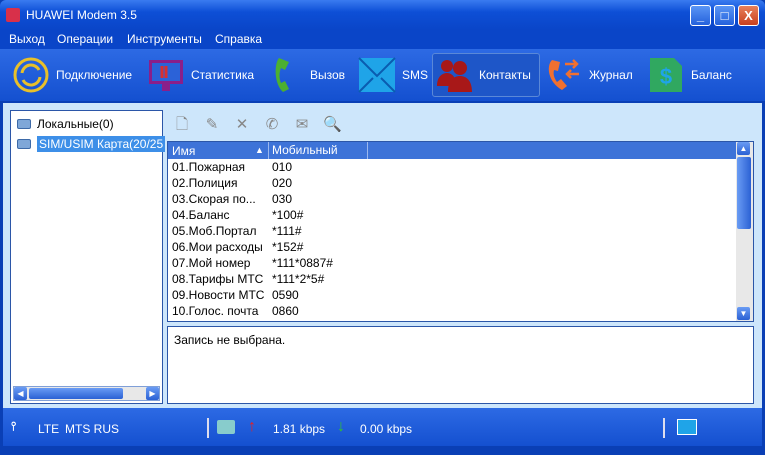  I want to click on contacts-tree: Локальные(0) SIM/USIM Карта(20/25 ◀ ▶, so click(88, 257).